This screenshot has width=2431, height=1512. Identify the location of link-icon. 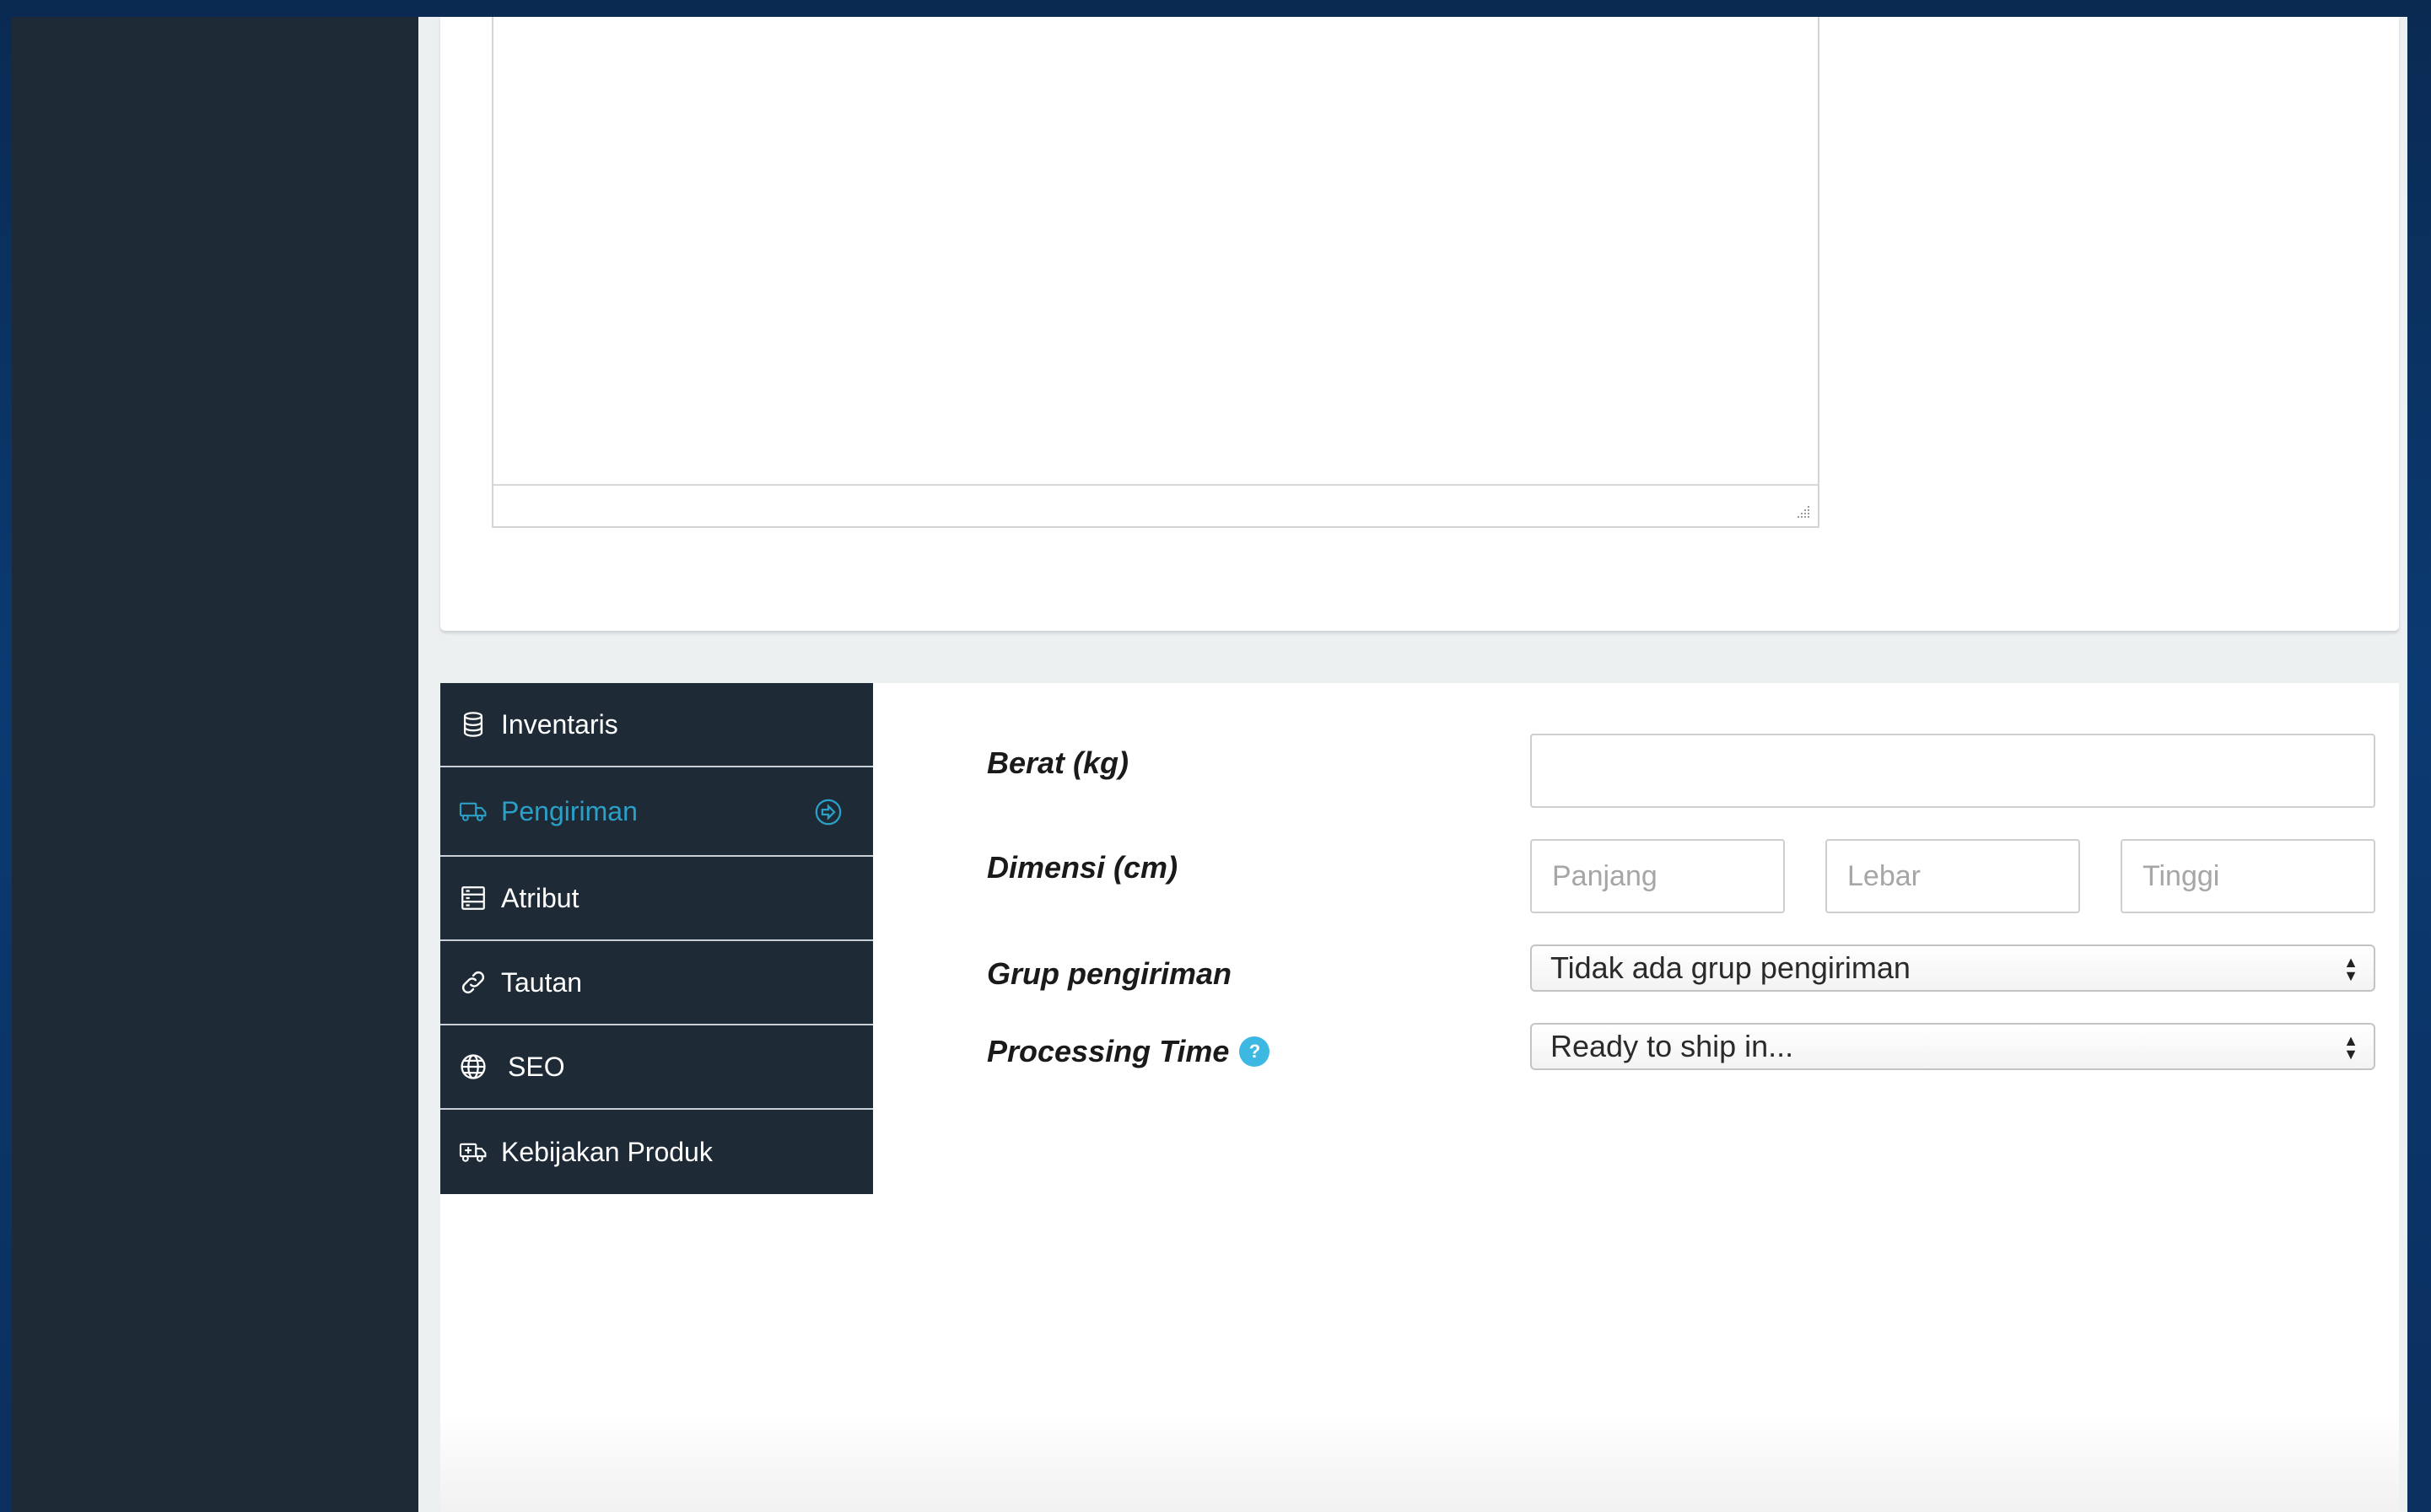
(473, 982).